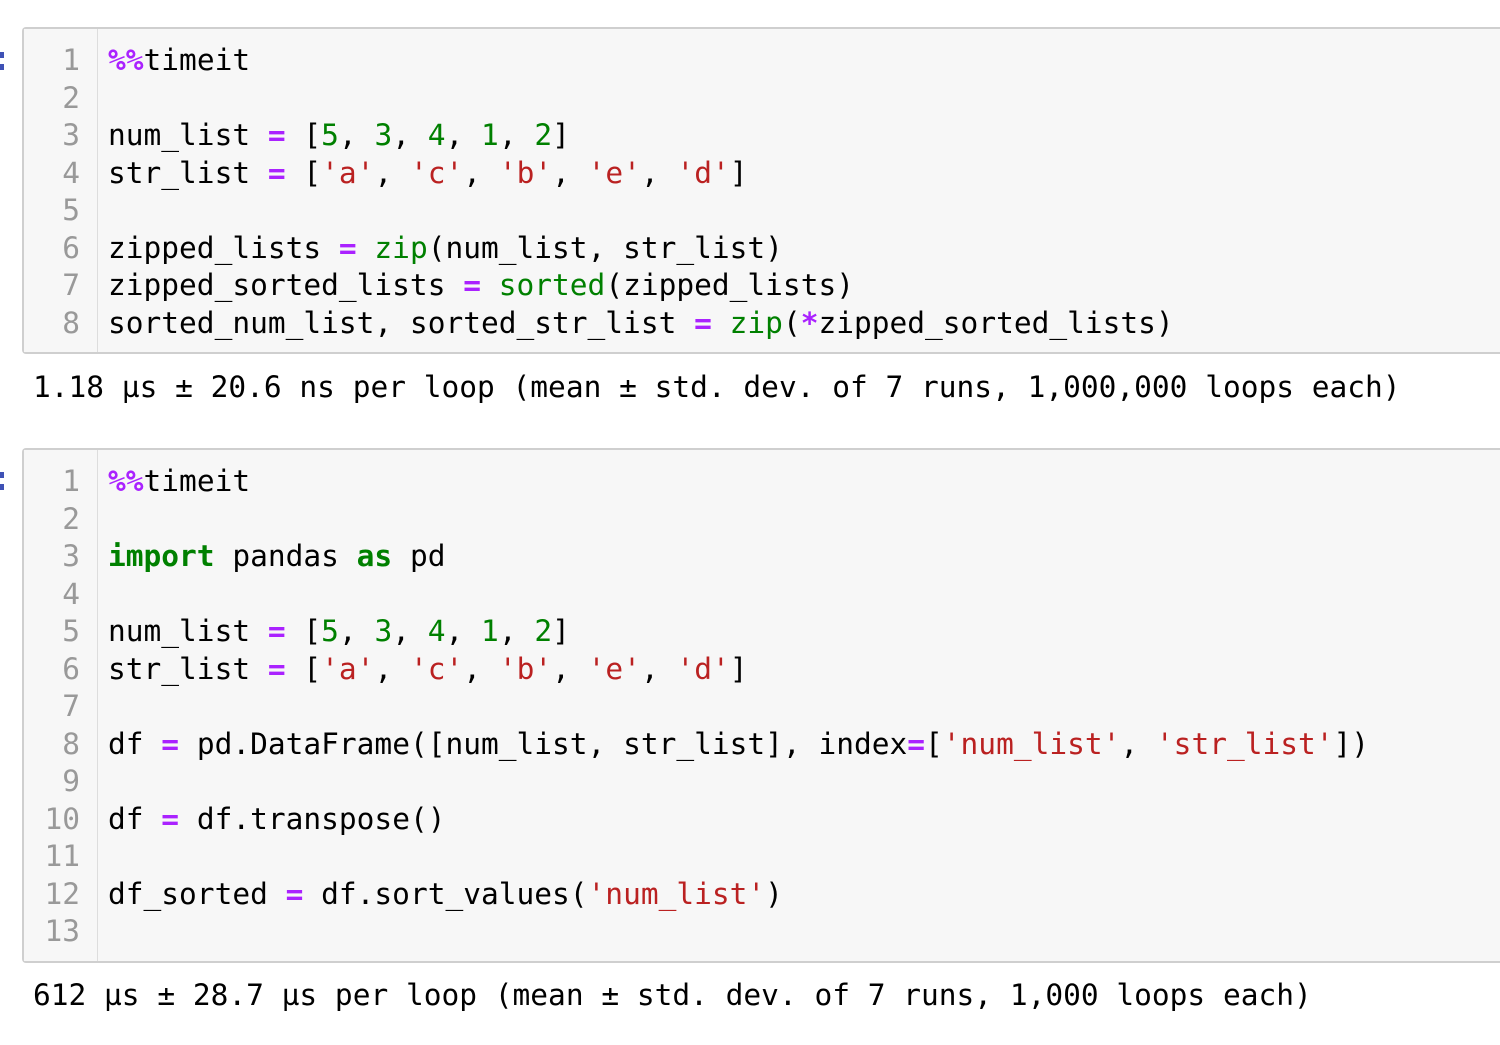  Describe the element at coordinates (762, 211) in the screenshot. I see `code-line: 5` at that location.